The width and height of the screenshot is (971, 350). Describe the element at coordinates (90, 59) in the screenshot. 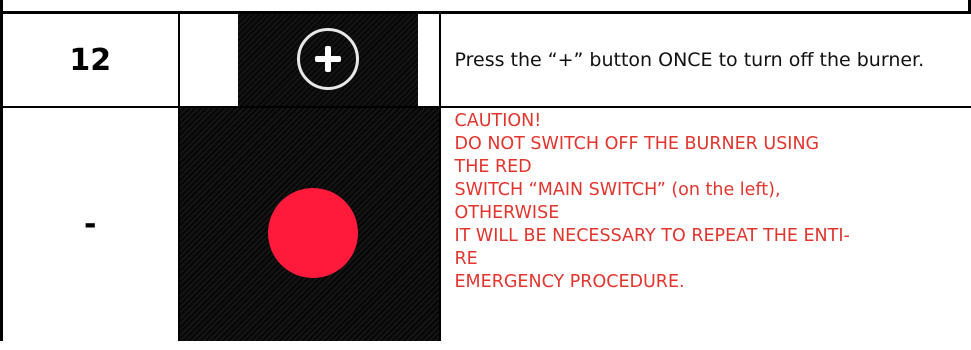

I see `step-number: 12` at that location.